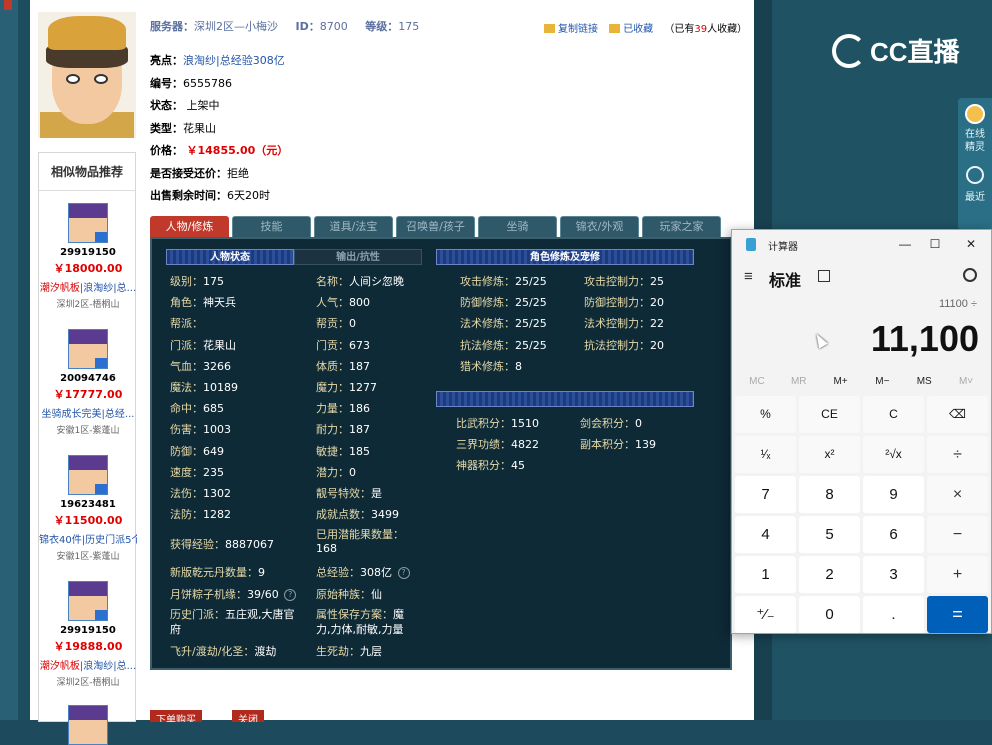 This screenshot has width=992, height=745. I want to click on memory-clear-button: MC, so click(757, 381).